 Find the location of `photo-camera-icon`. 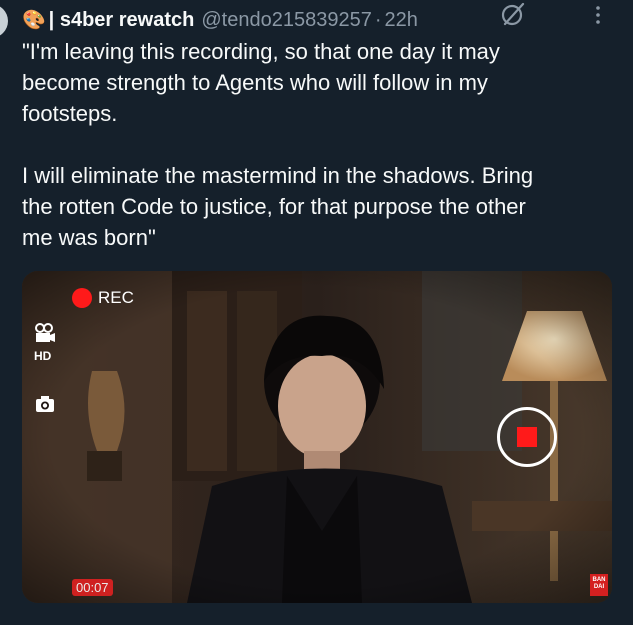

photo-camera-icon is located at coordinates (45, 404).